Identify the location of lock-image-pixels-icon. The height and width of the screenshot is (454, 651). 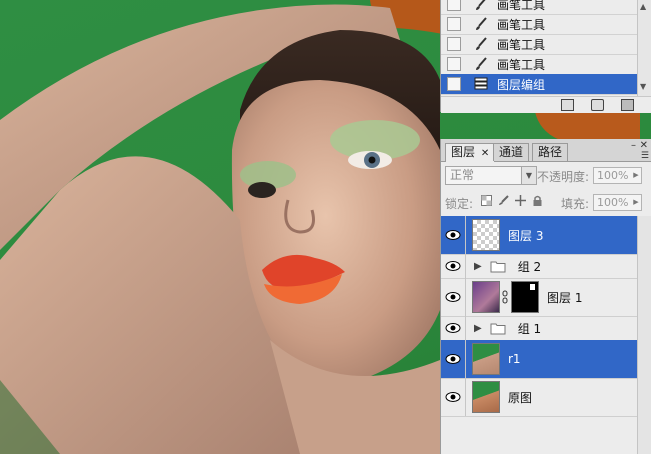
(503, 200).